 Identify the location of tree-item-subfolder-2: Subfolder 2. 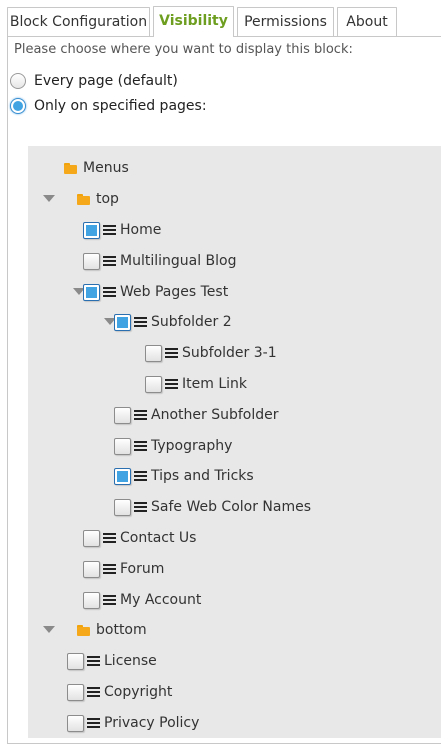
(173, 322).